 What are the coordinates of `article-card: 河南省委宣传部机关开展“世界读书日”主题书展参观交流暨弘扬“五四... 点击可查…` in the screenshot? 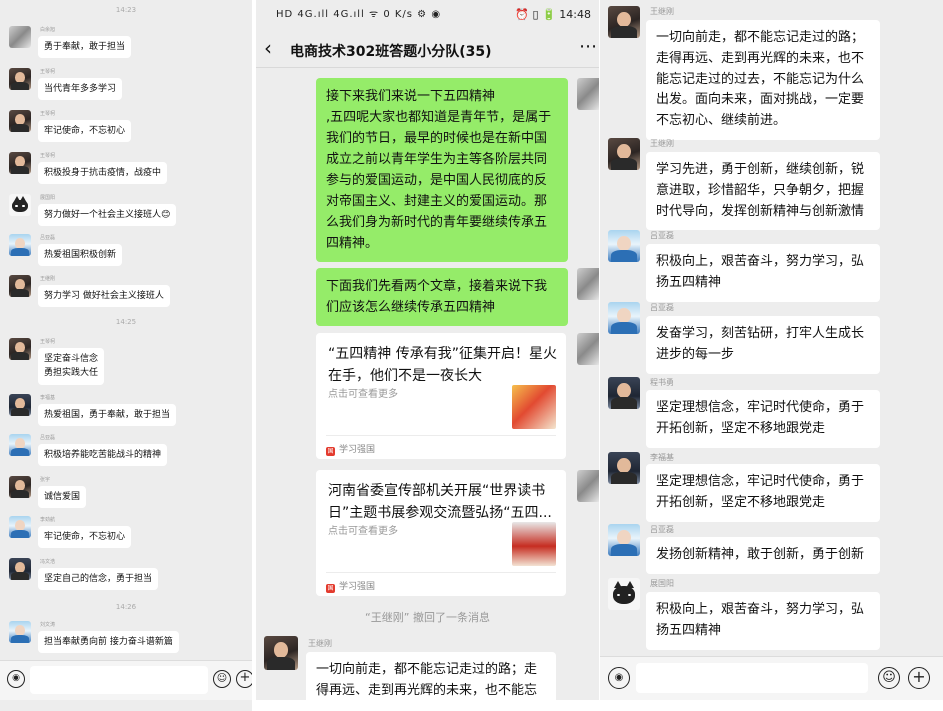 It's located at (441, 533).